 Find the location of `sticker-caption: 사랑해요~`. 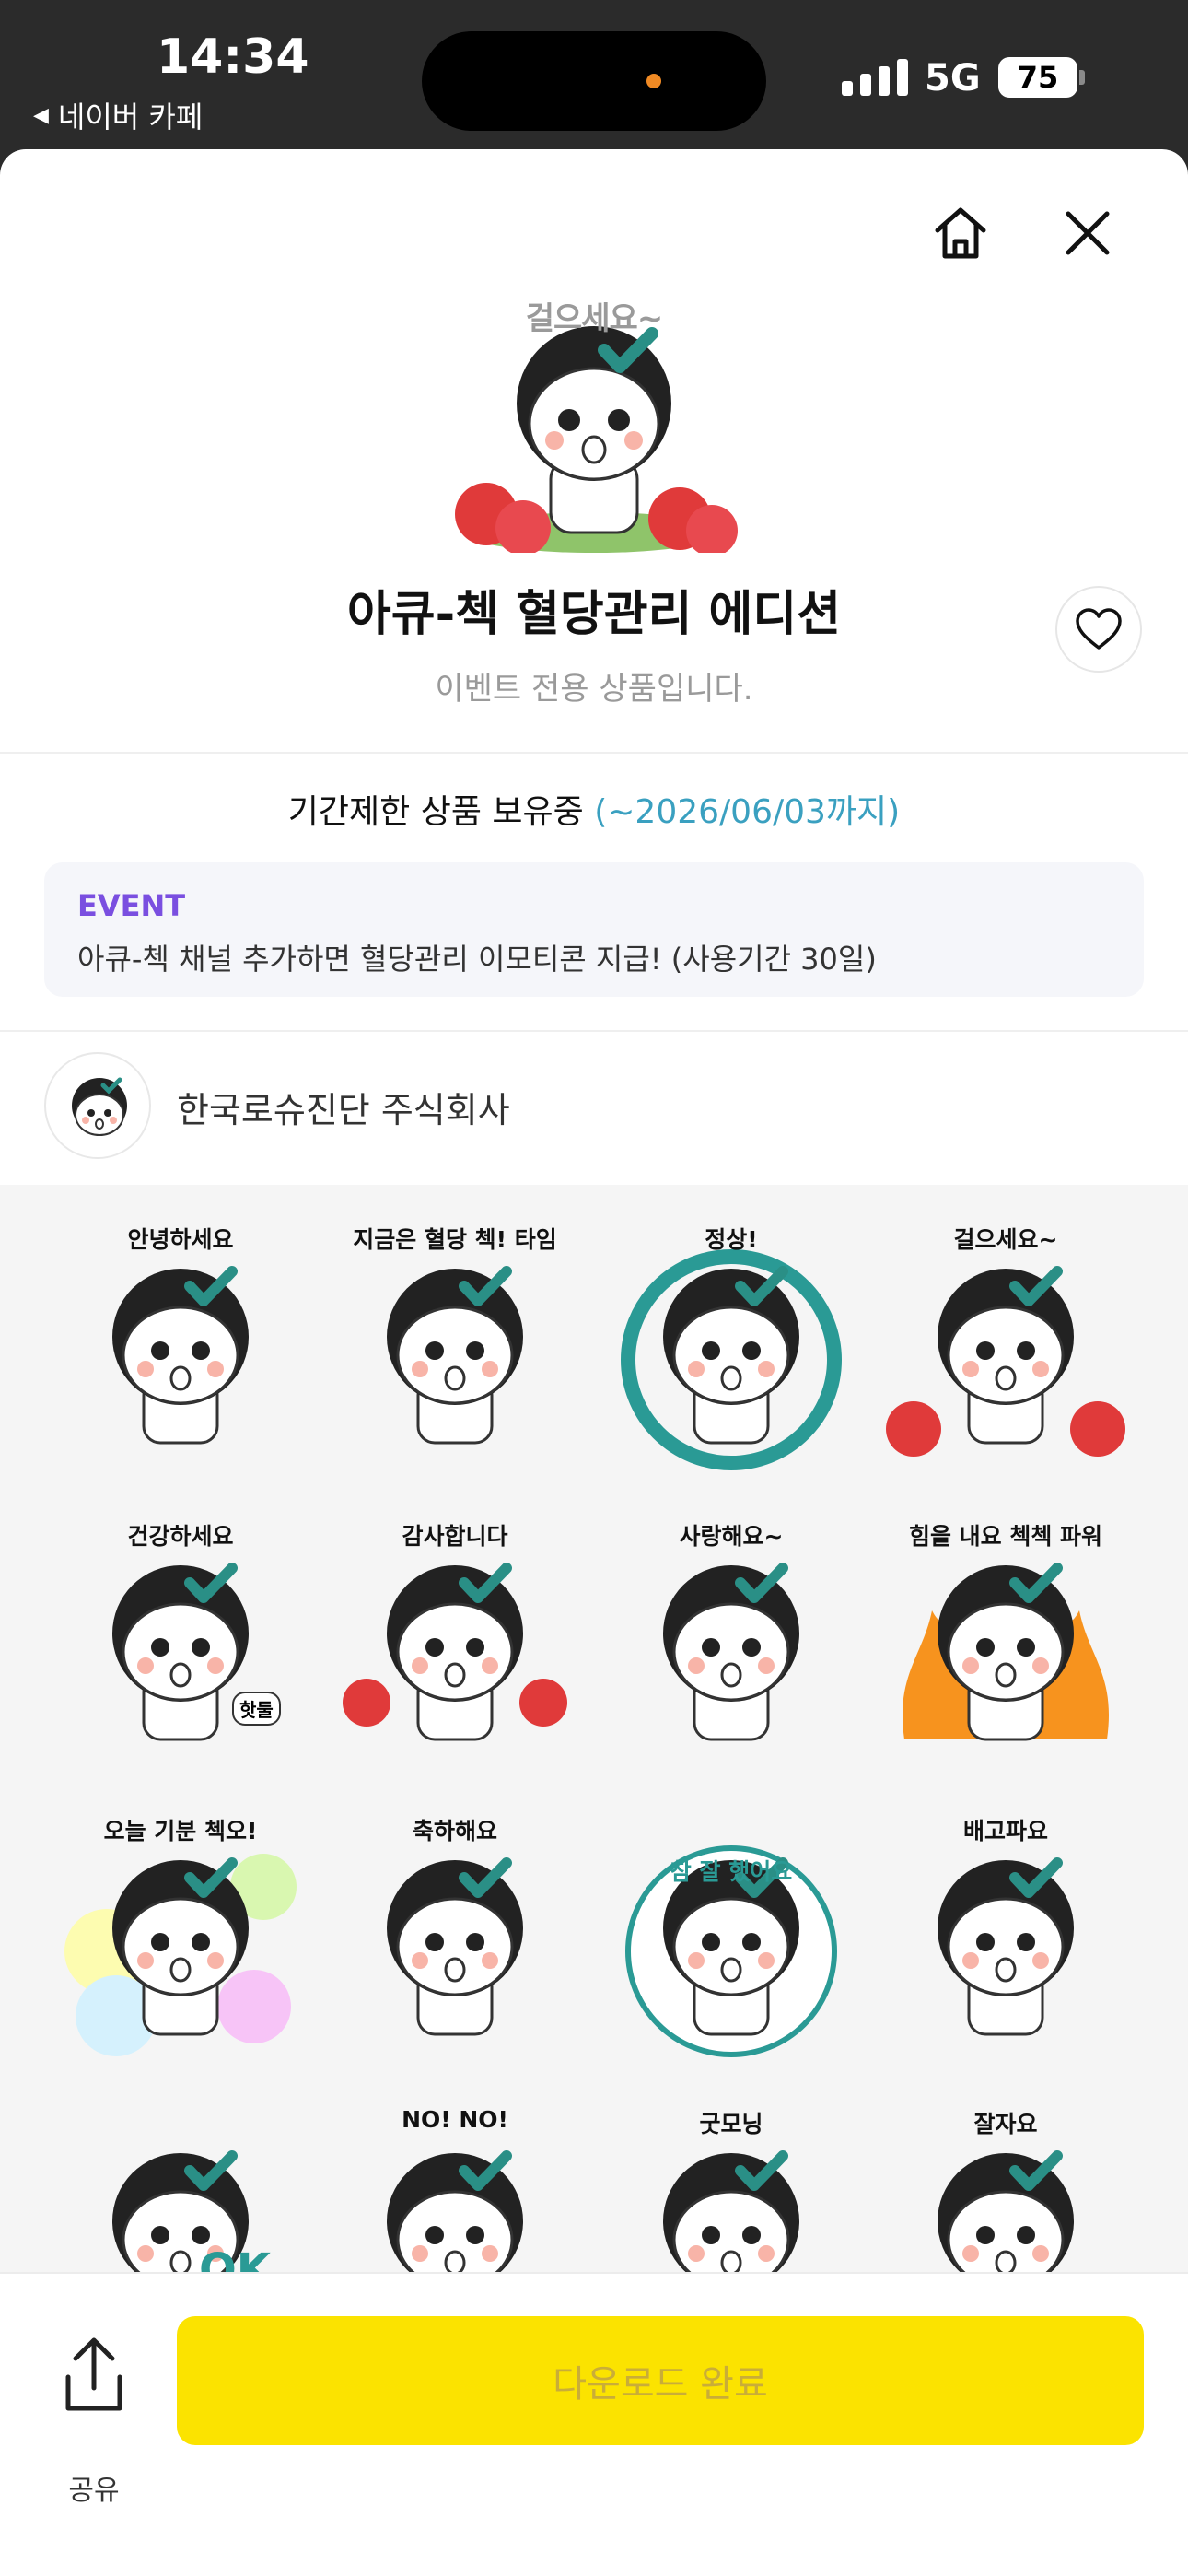

sticker-caption: 사랑해요~ is located at coordinates (731, 1536).